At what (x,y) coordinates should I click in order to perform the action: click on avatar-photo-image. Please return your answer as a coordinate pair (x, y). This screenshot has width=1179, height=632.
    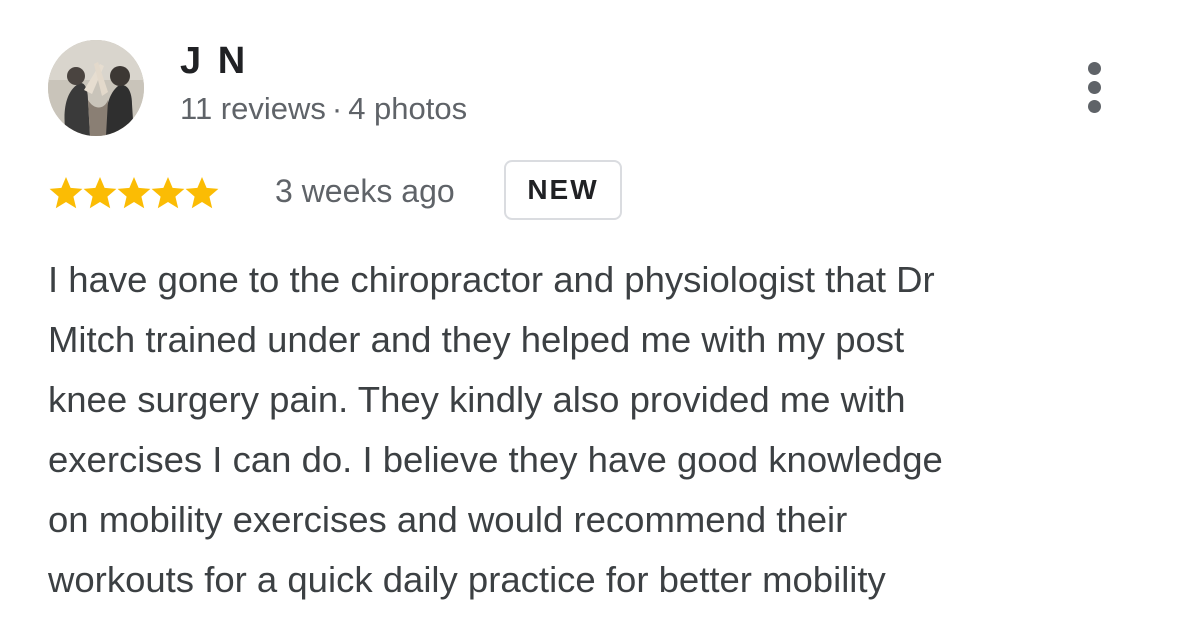
    Looking at the image, I should click on (96, 88).